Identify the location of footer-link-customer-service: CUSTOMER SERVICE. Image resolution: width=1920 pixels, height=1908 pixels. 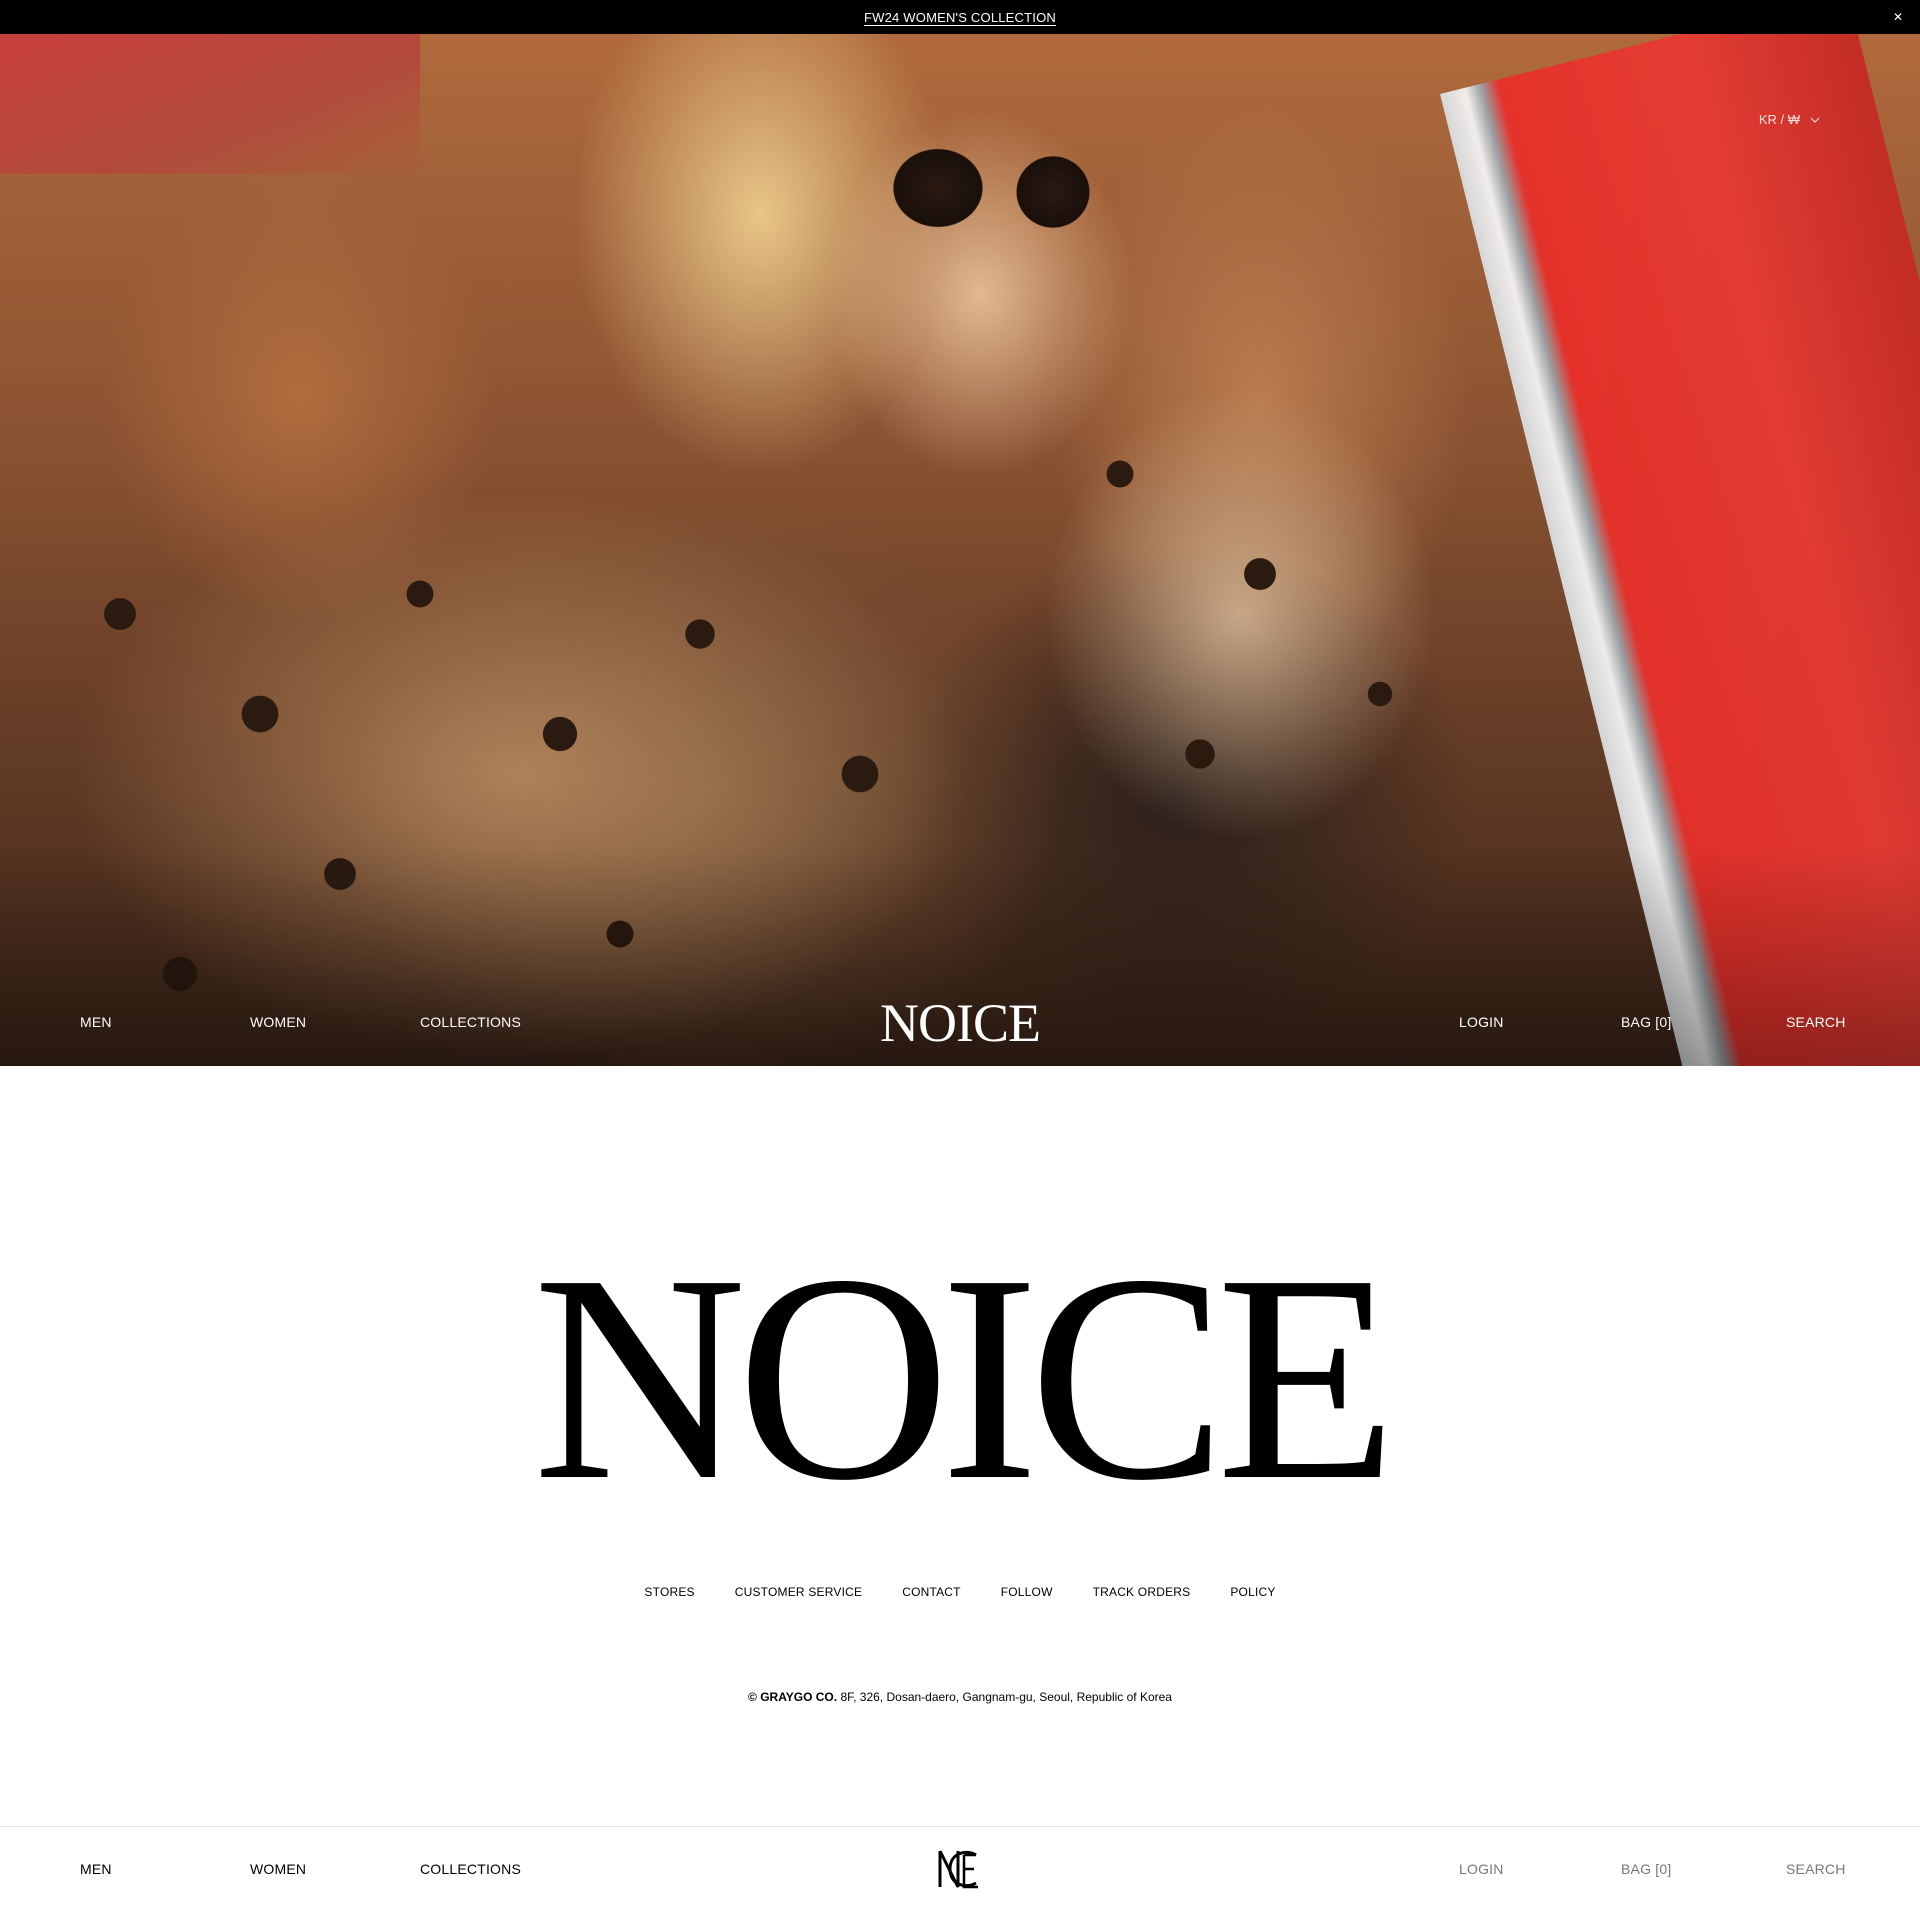
(798, 1592).